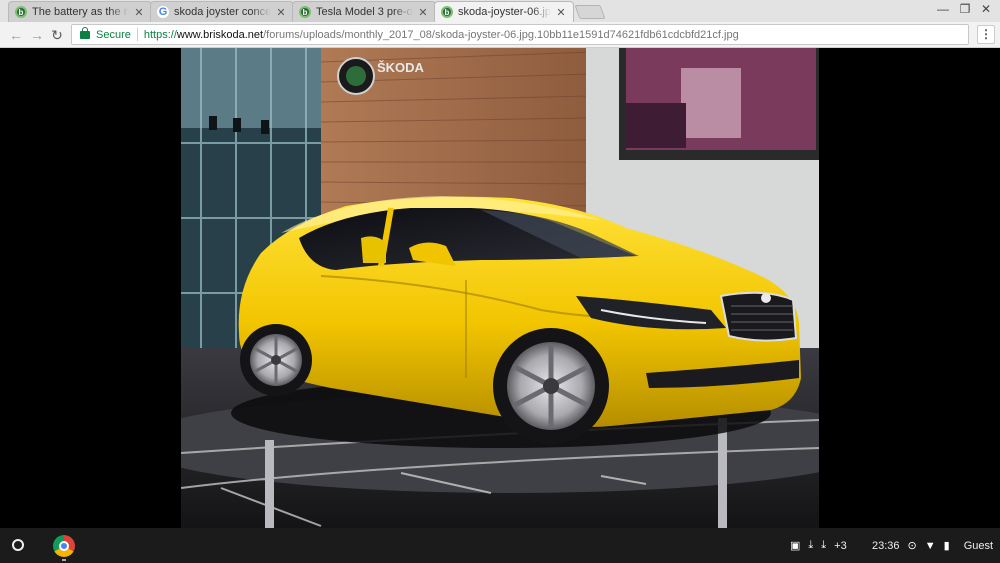 The image size is (1000, 563). Describe the element at coordinates (590, 12) in the screenshot. I see `new-tab-button` at that location.